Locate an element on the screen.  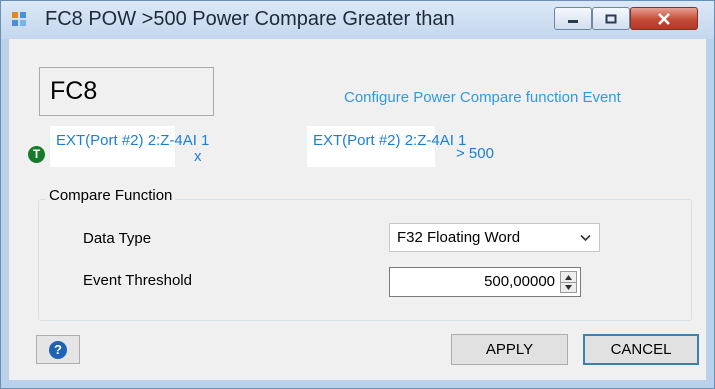
threshold-stepper: 500,00000 is located at coordinates (485, 282).